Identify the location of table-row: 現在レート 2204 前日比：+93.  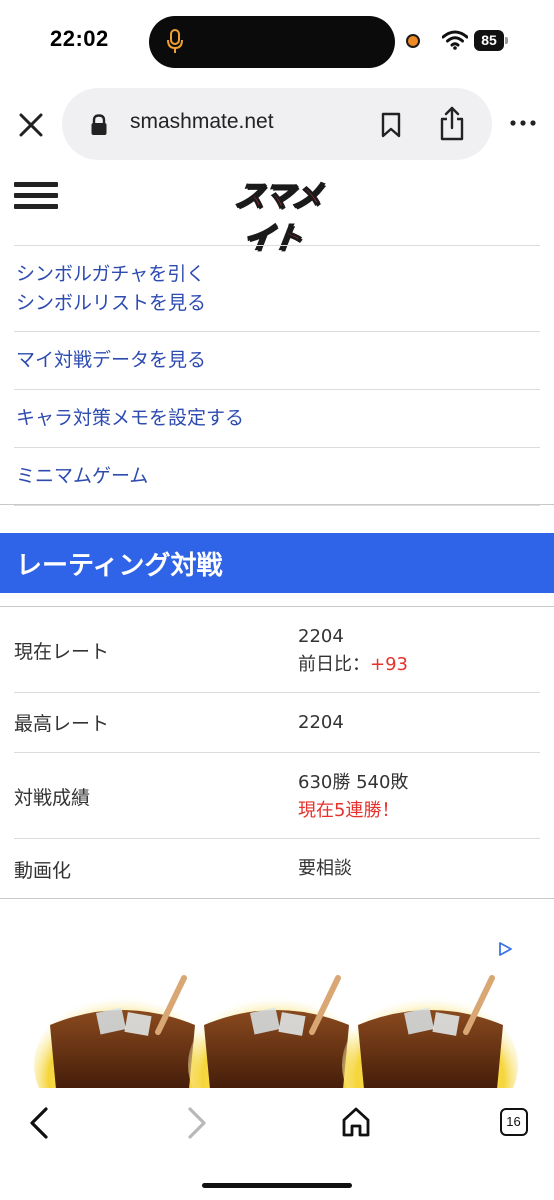
(277, 650).